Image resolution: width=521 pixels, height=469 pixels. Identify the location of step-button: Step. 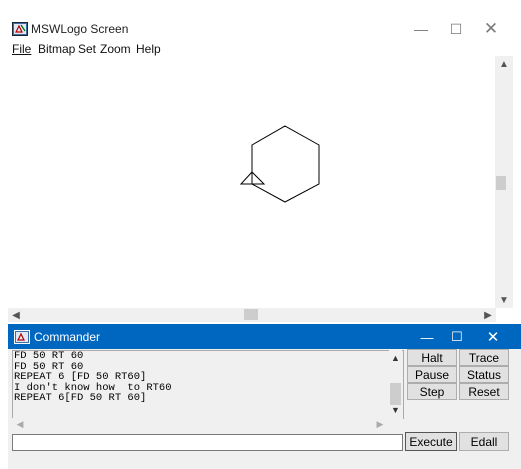
(432, 391).